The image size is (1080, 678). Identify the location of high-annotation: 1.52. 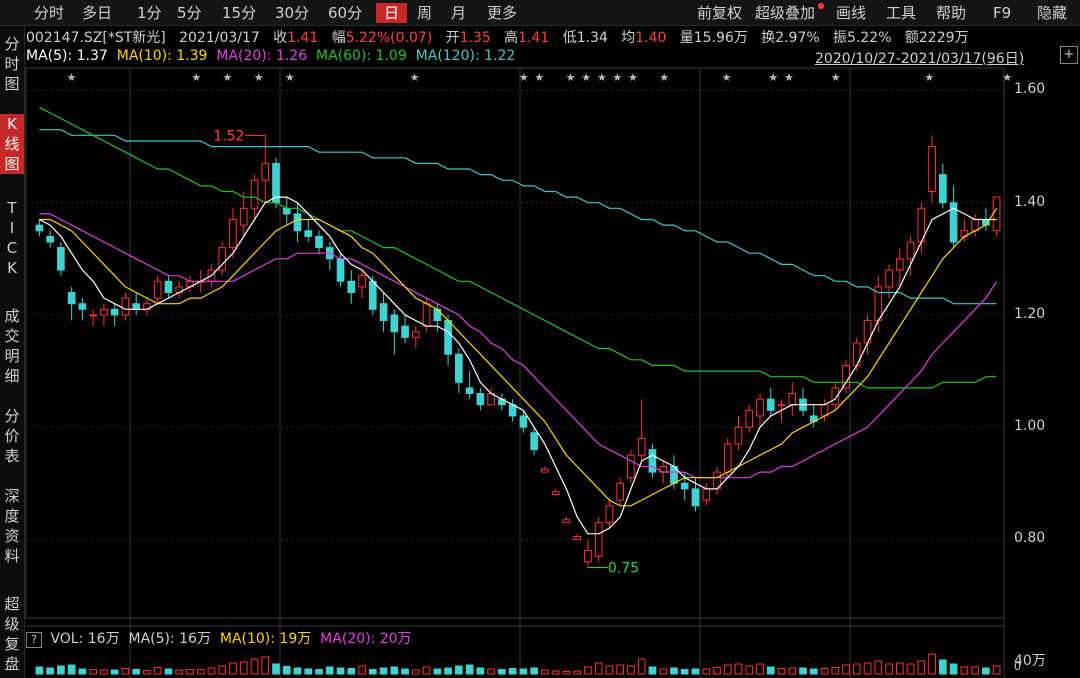
(228, 136).